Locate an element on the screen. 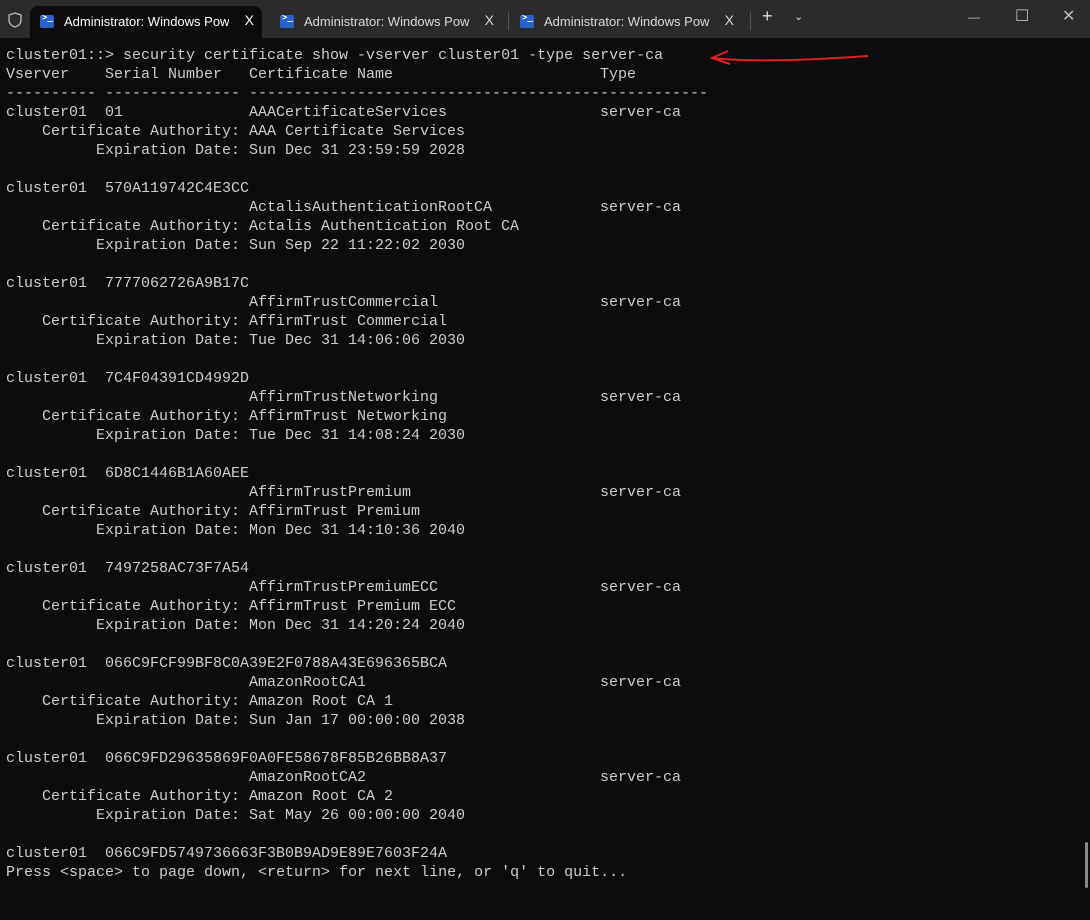  tab-dropdown-button: ⌄ is located at coordinates (798, 16).